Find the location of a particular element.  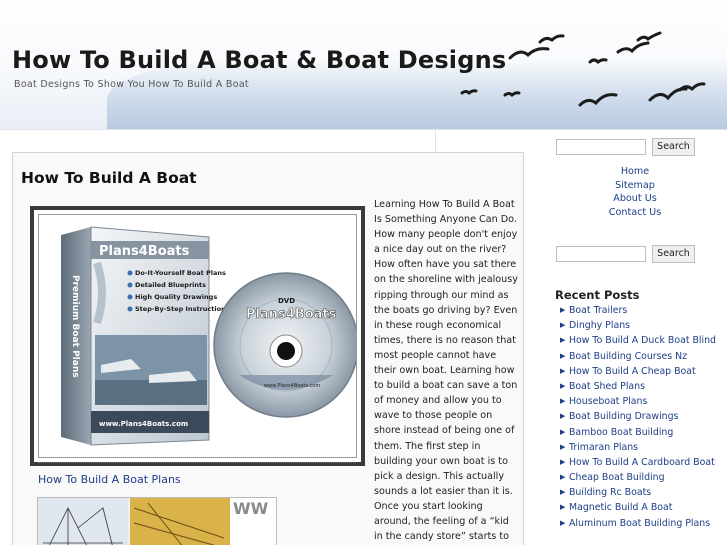

search-button-2: Search is located at coordinates (673, 254).